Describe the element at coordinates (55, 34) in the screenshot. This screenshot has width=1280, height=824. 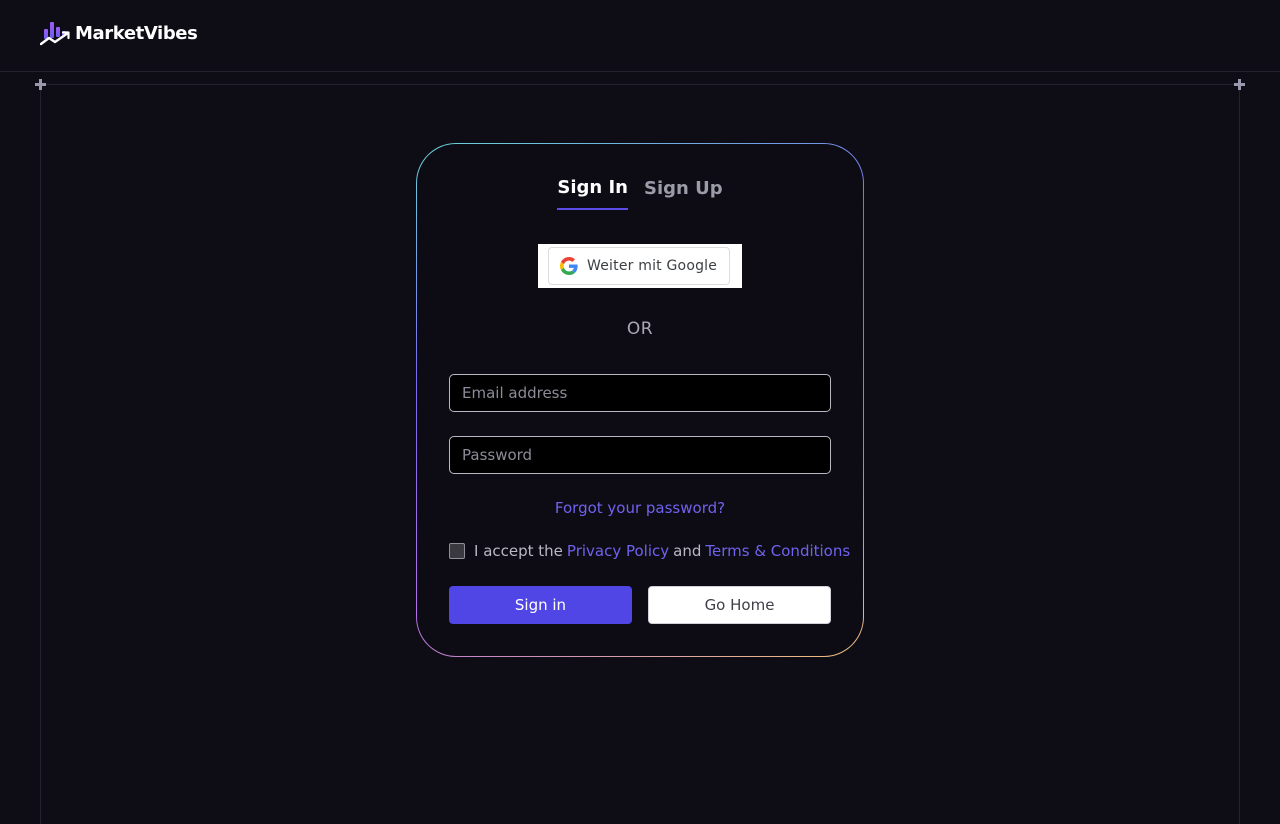
I see `bar-chart-trend-logo-icon` at that location.